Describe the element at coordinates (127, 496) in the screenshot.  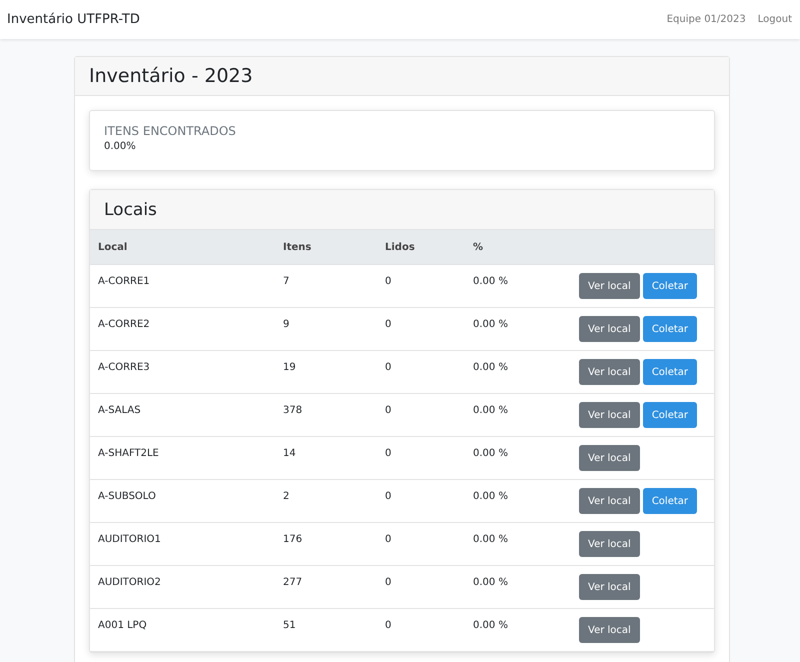
I see `table-cell: A-SUBSOLO` at that location.